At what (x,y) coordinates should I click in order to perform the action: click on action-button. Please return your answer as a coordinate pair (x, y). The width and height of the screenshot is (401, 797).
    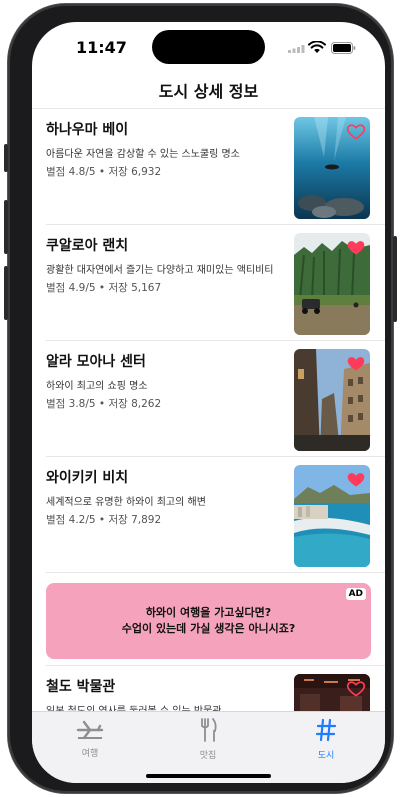
    Looking at the image, I should click on (6, 158).